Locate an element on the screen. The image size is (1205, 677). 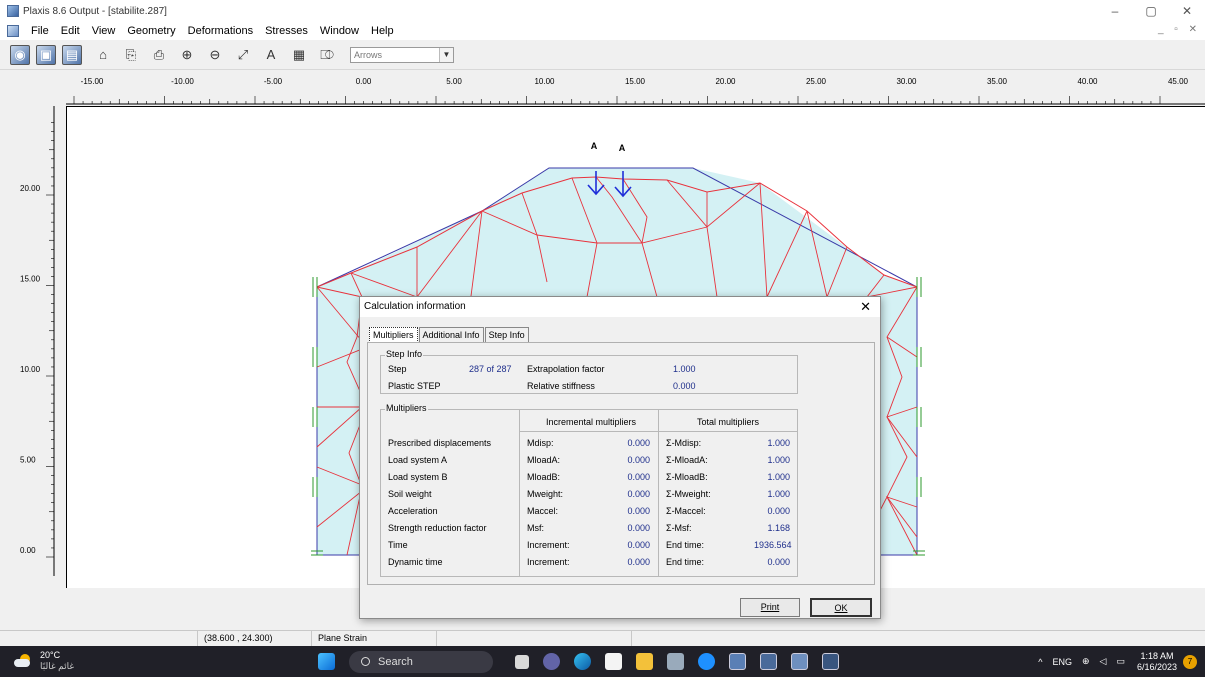
multiplier-inc-label: Msf: is located at coordinates (535, 528).